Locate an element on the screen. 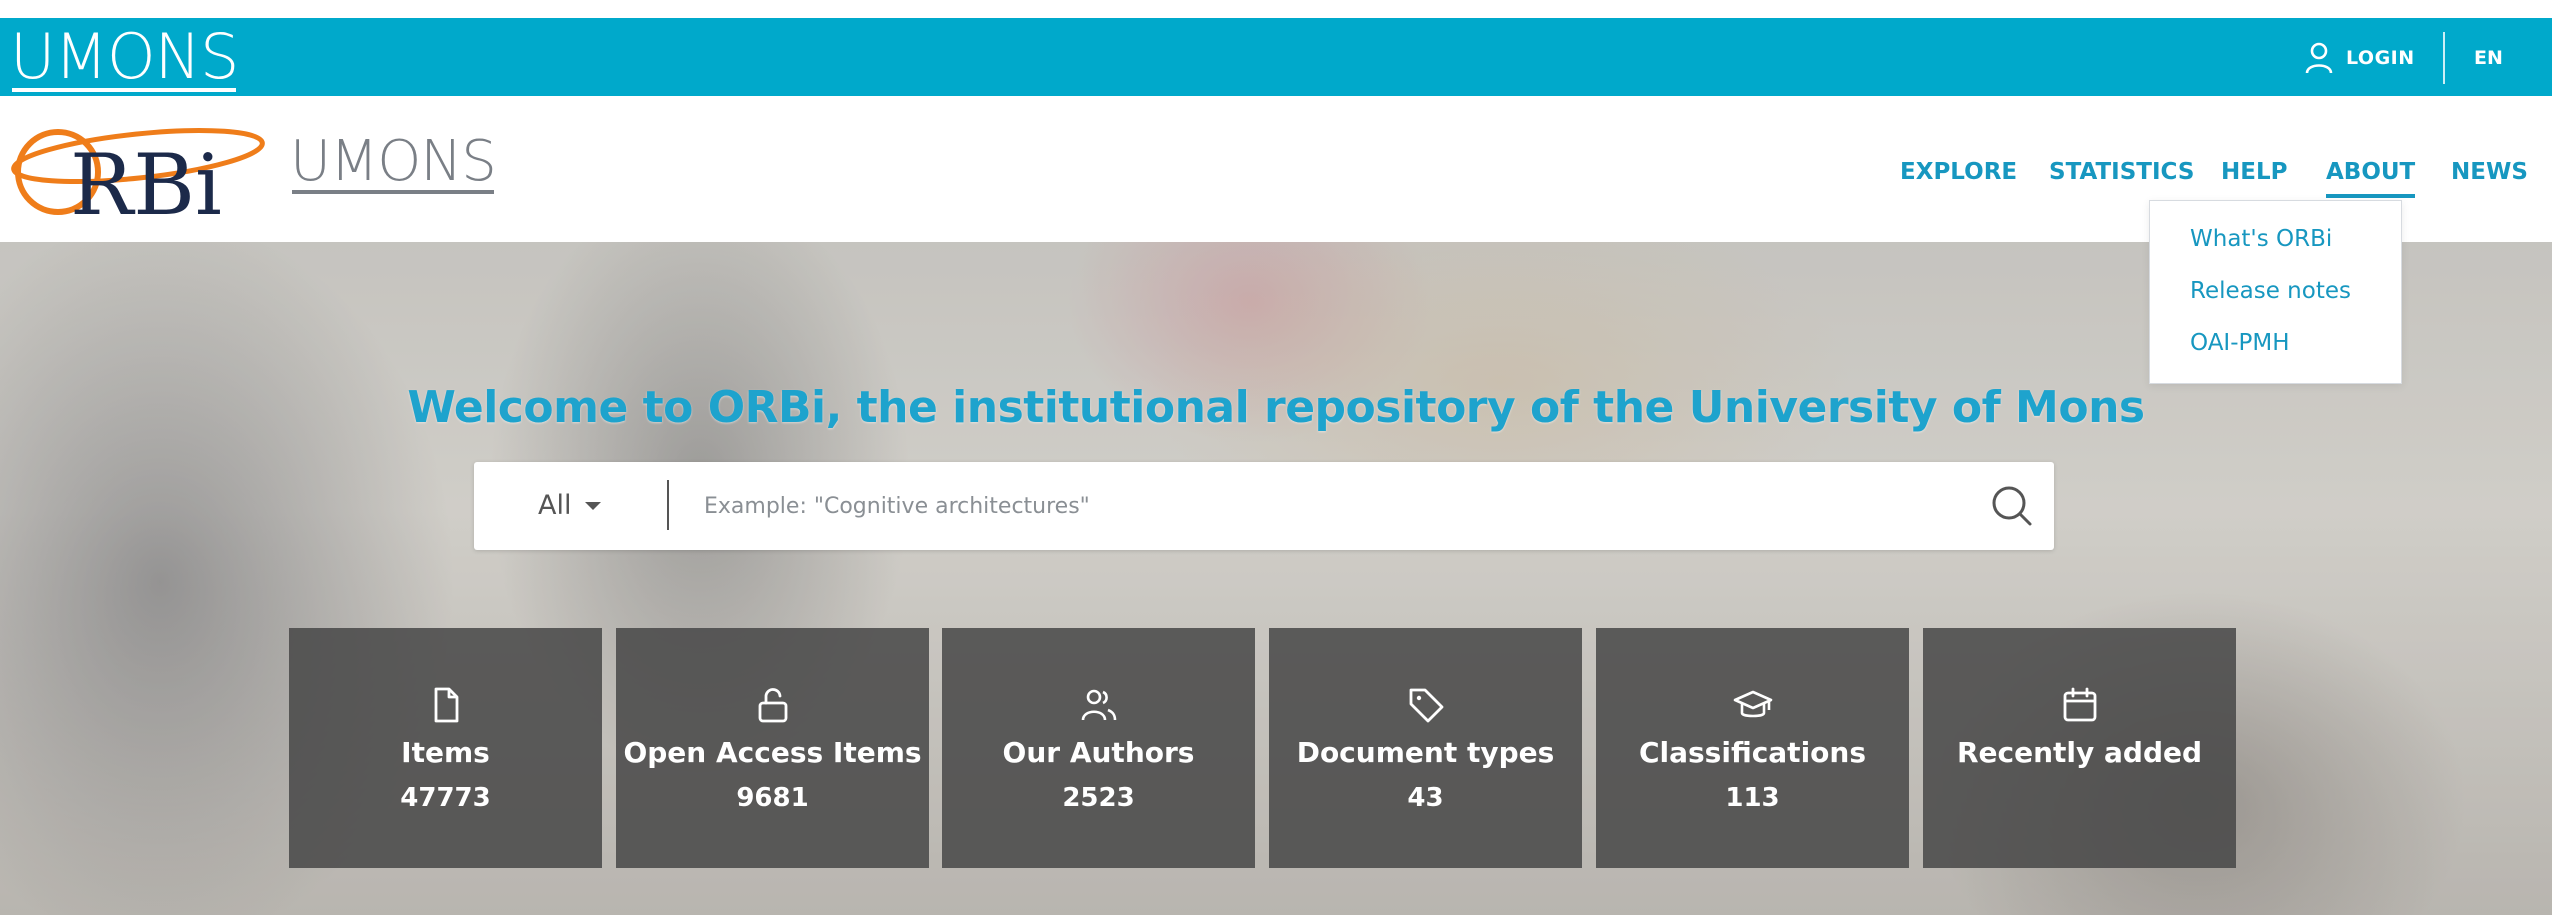 The image size is (2552, 915). unlock-icon is located at coordinates (773, 705).